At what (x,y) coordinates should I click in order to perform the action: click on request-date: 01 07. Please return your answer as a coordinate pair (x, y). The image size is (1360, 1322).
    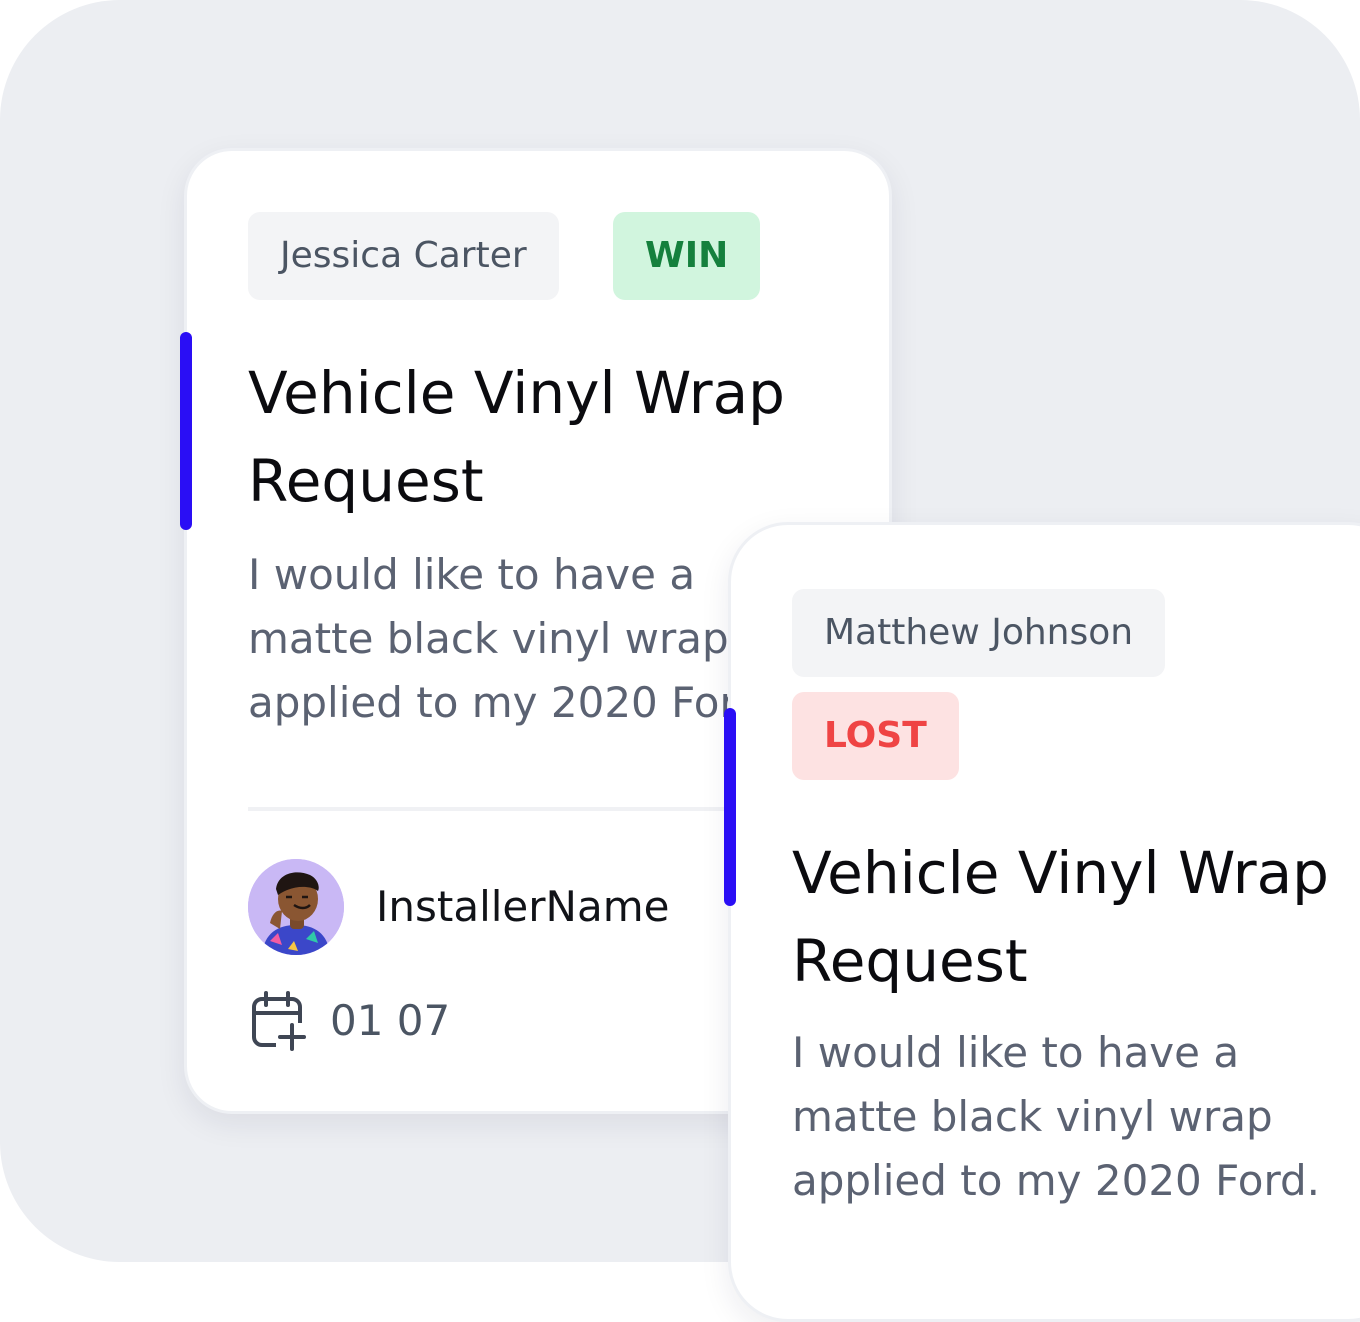
    Looking at the image, I should click on (390, 1020).